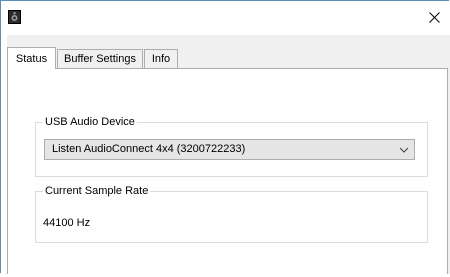 The height and width of the screenshot is (277, 450). I want to click on tab-buffer-settings-label: Buffer Settings, so click(100, 59).